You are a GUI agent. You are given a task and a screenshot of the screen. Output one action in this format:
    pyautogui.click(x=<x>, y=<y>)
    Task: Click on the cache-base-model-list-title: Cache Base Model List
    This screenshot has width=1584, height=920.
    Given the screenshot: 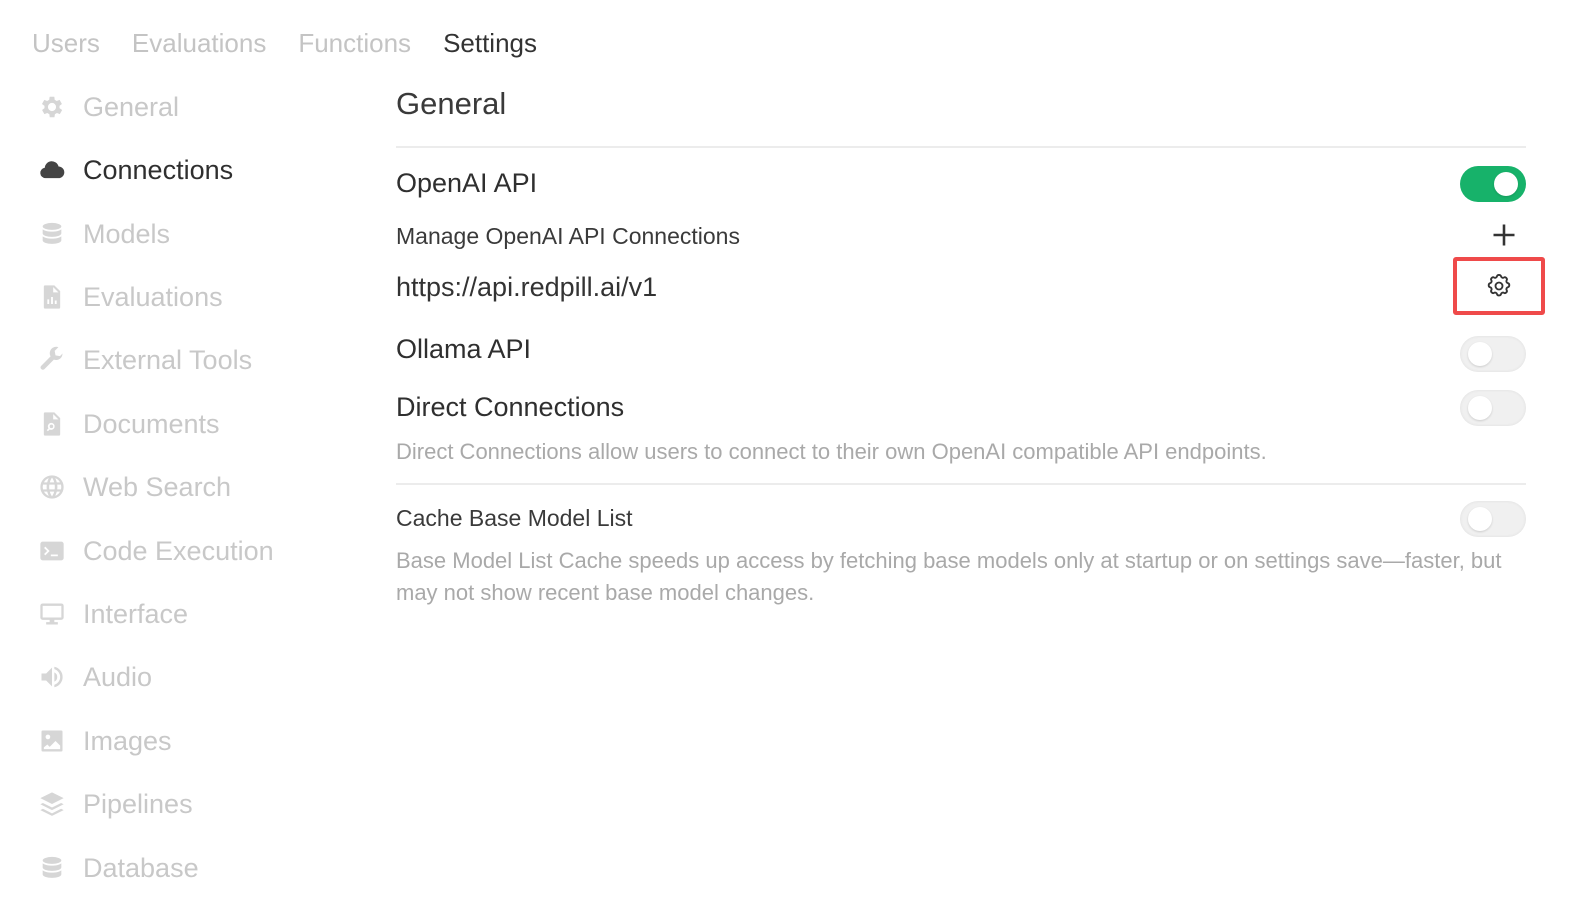 What is the action you would take?
    pyautogui.click(x=514, y=518)
    